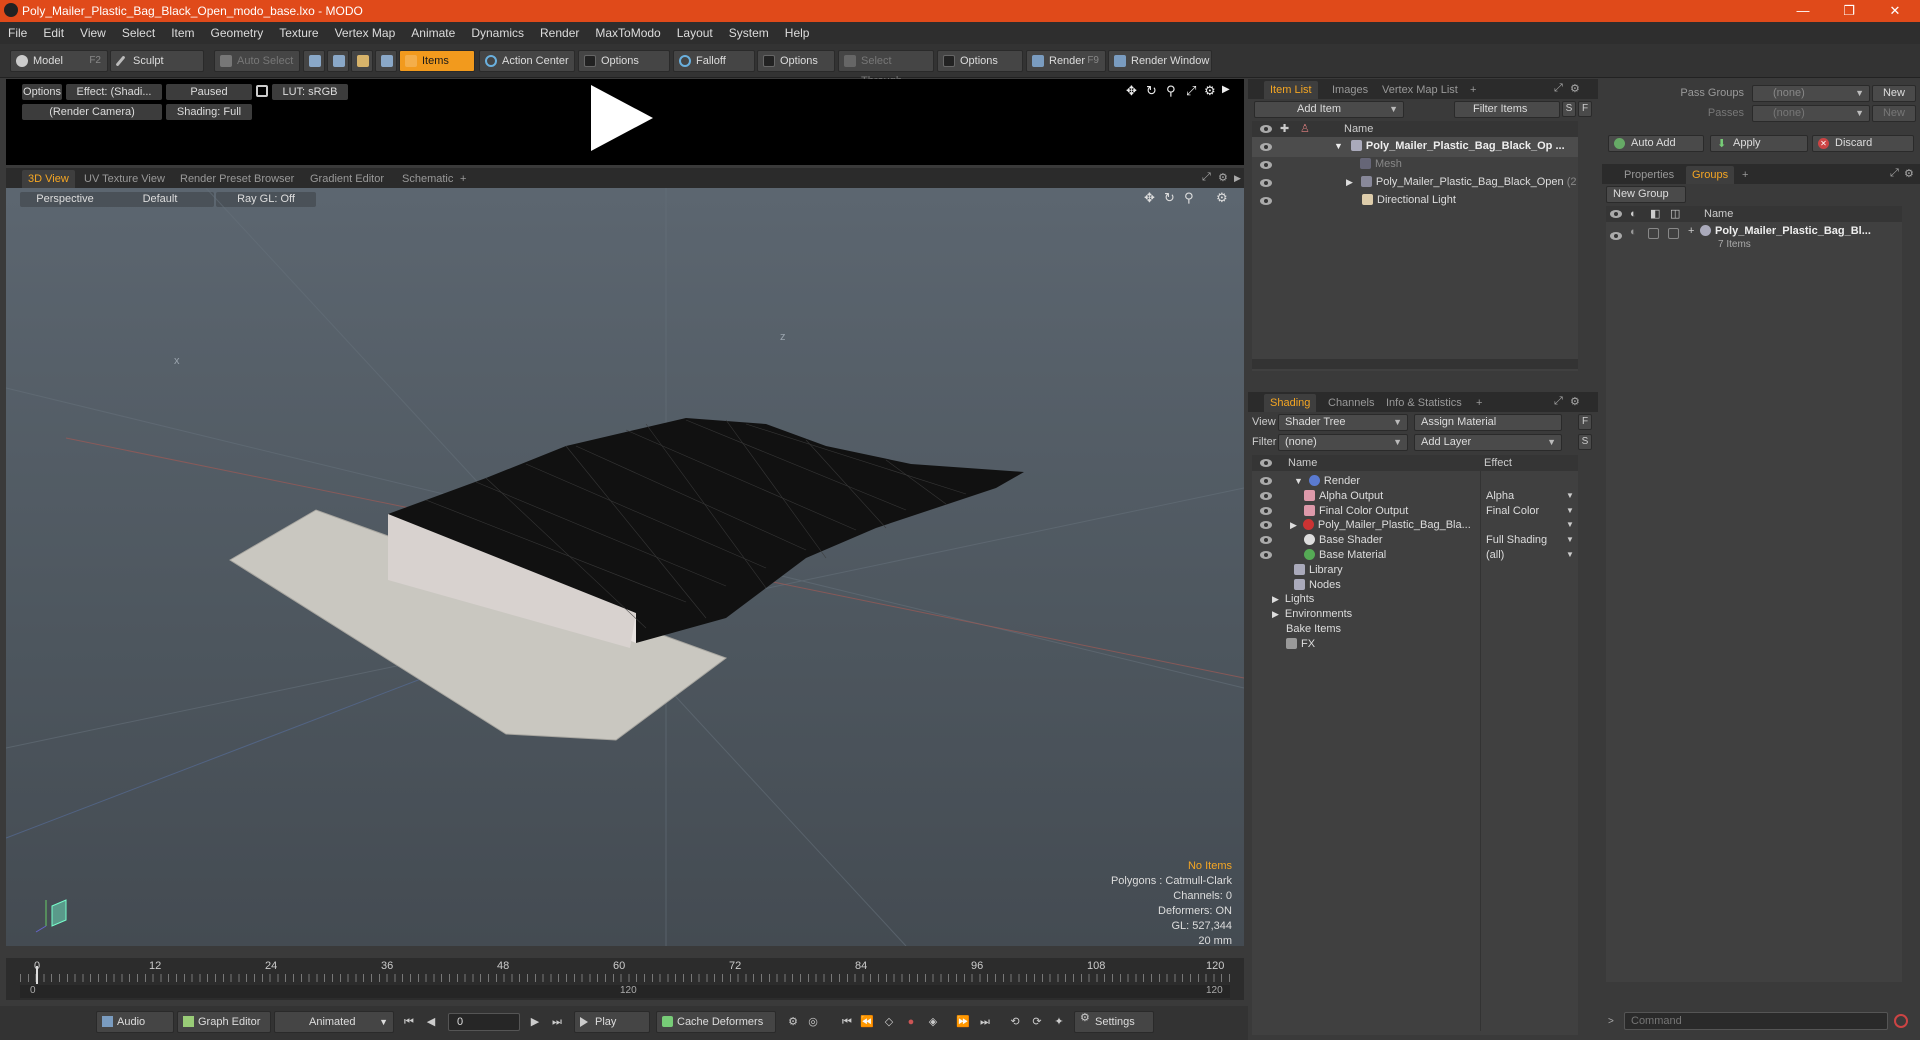 This screenshot has width=1920, height=1040. What do you see at coordinates (1811, 113) in the screenshot?
I see `passes-dropdown: (none) ▼` at bounding box center [1811, 113].